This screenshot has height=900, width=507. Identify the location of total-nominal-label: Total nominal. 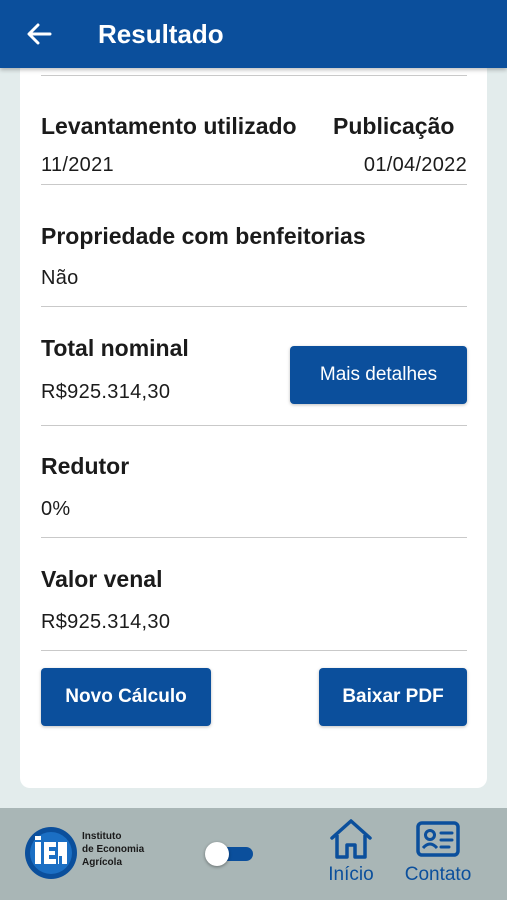
(115, 348).